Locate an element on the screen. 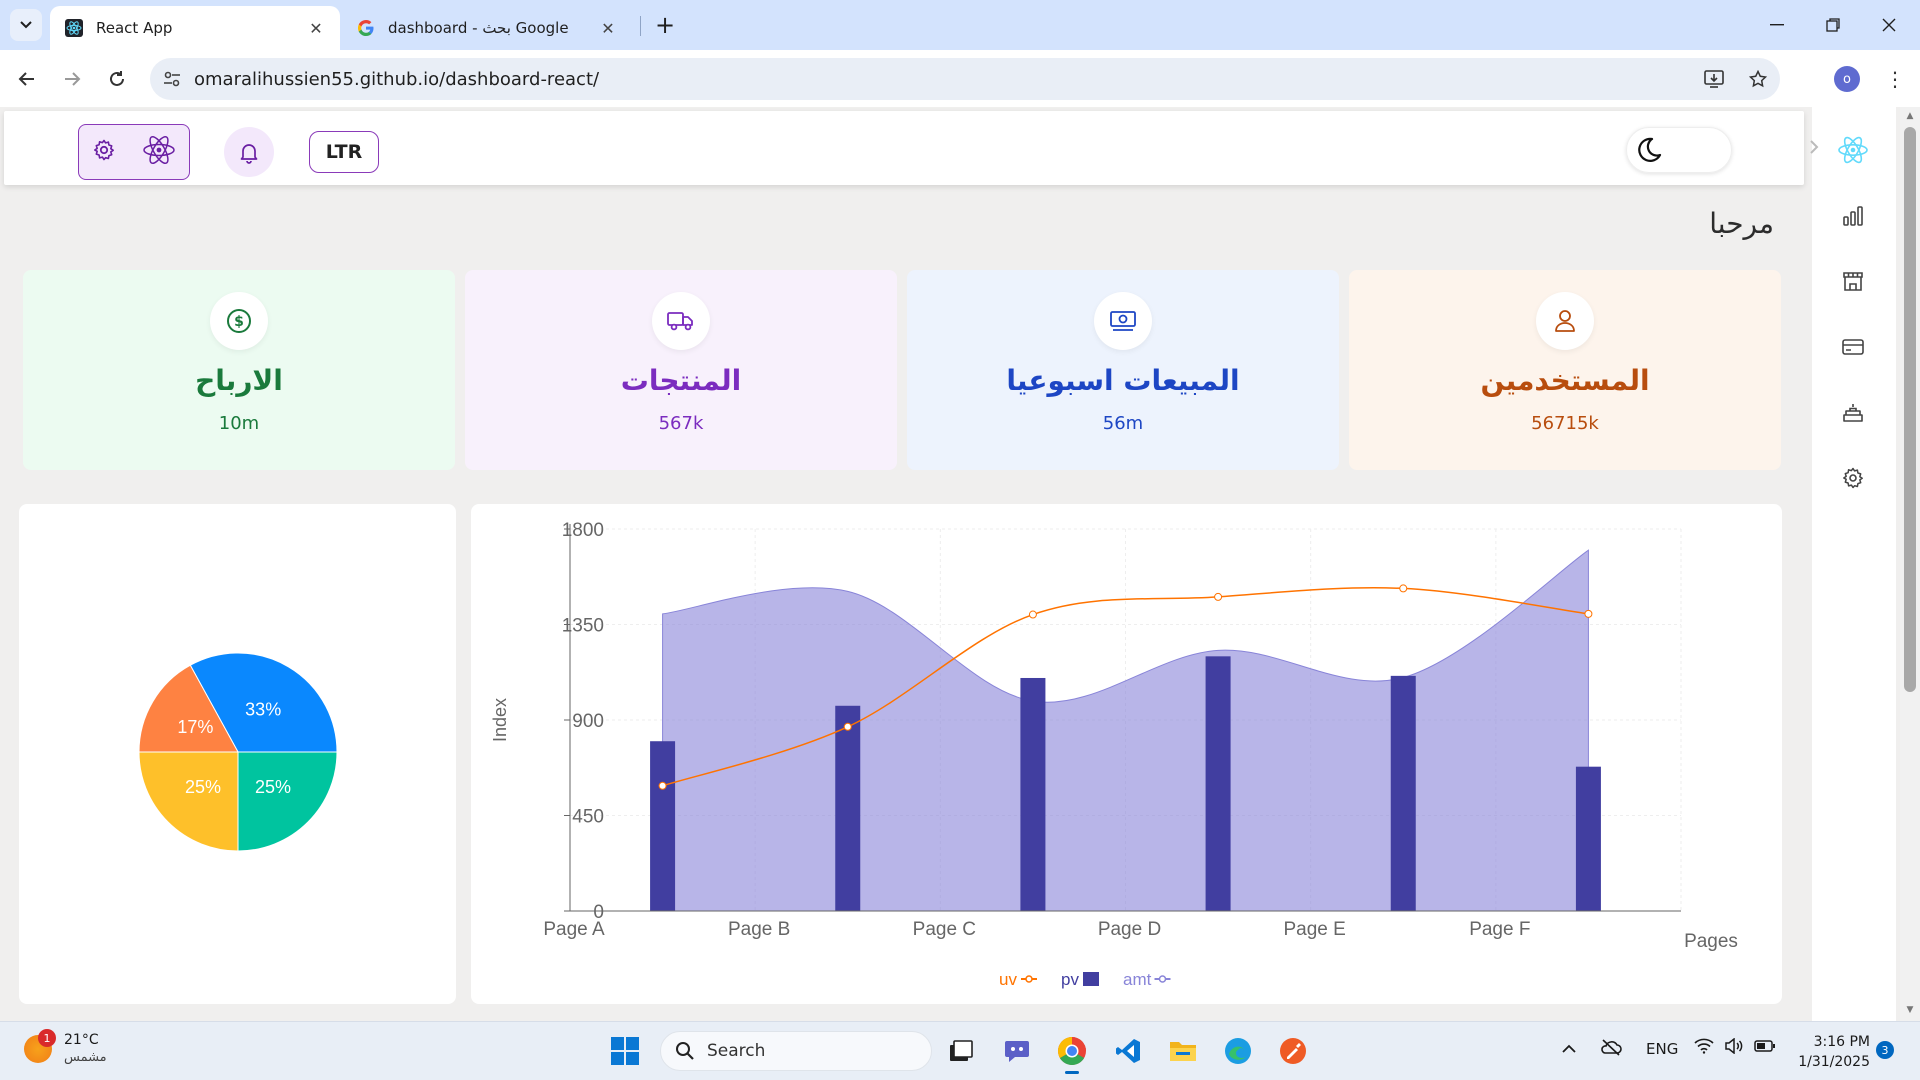  card-title: المنتجات is located at coordinates (681, 380).